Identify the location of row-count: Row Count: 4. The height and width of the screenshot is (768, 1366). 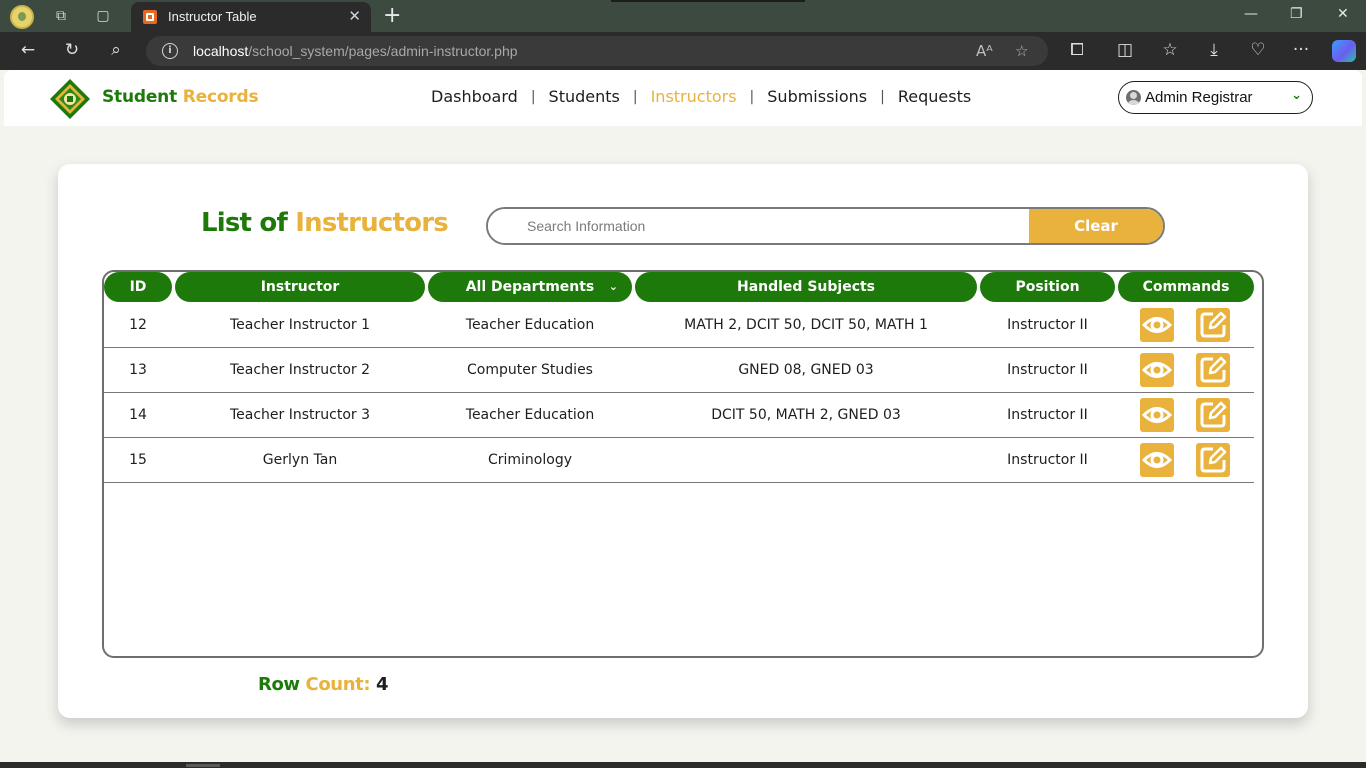
(323, 684).